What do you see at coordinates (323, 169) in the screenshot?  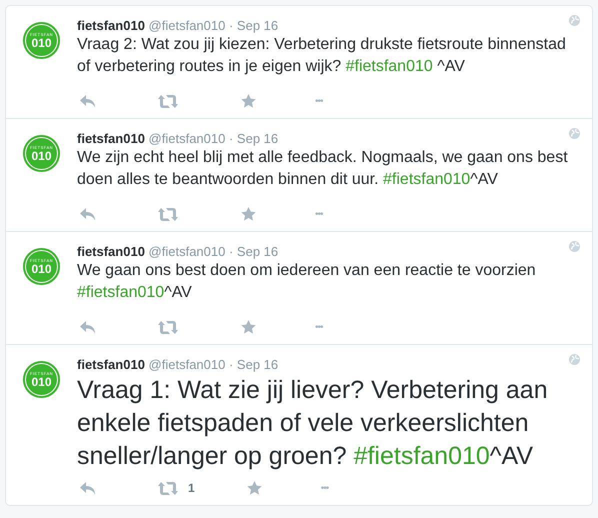 I see `tweet-text: We zijn echt heel blij met alle feedback. Nogmaals, we gaan ons best doen alles te beantwoorden binnen dit uur. #fietsfan010^AV` at bounding box center [323, 169].